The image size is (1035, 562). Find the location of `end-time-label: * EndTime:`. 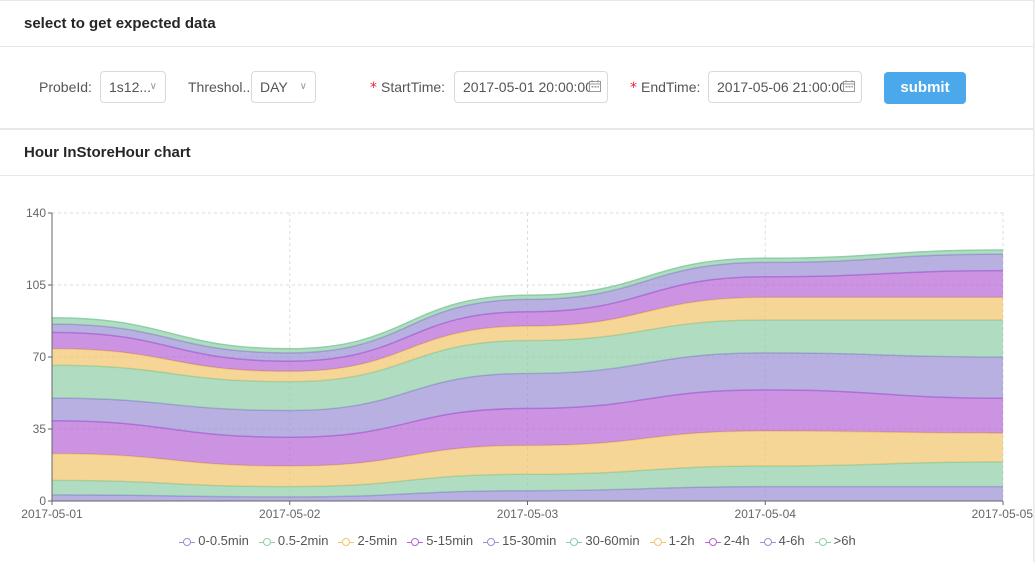

end-time-label: * EndTime: is located at coordinates (665, 87).